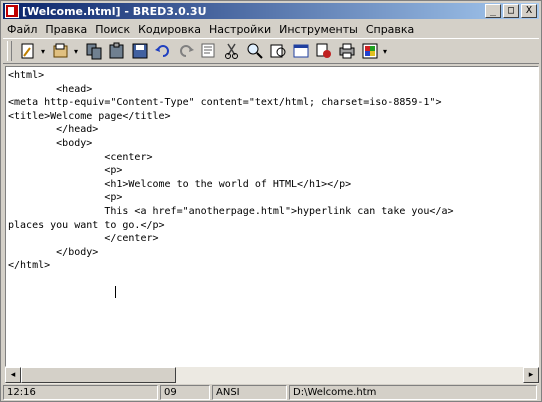  I want to click on menu-file: Файл, so click(22, 29).